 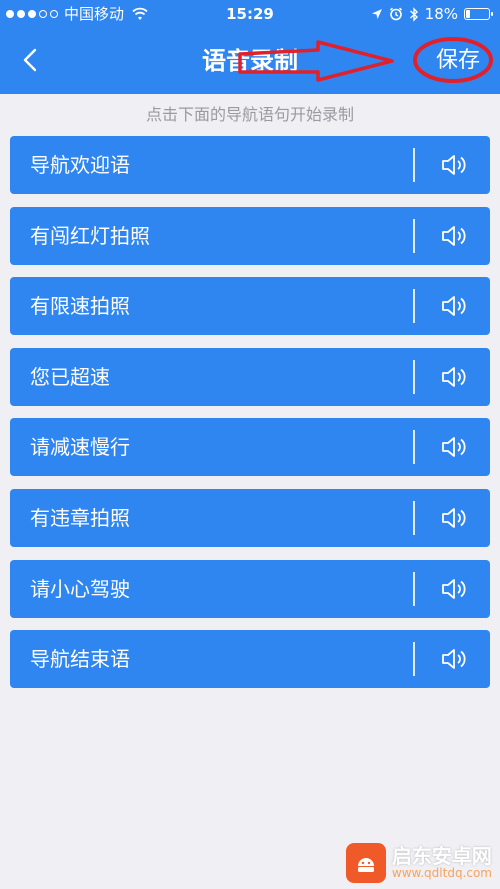 What do you see at coordinates (468, 14) in the screenshot?
I see `battery-level` at bounding box center [468, 14].